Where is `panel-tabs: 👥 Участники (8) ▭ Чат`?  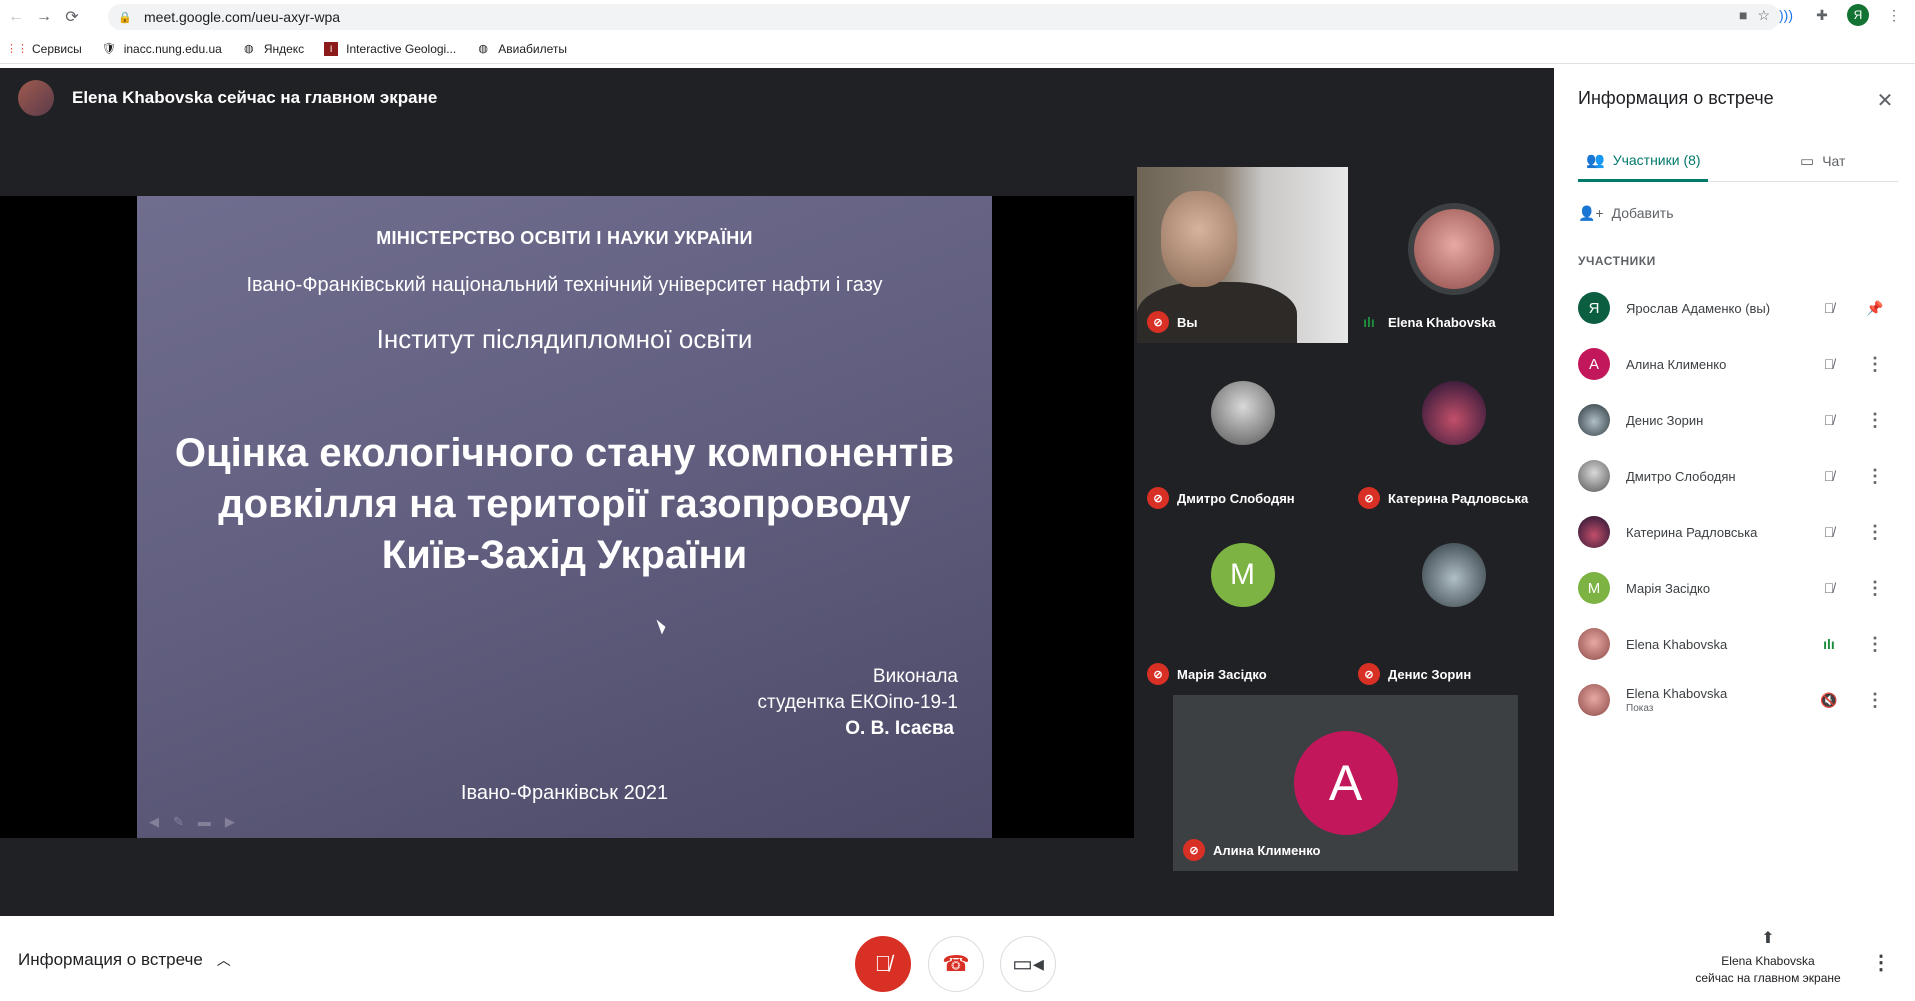 panel-tabs: 👥 Участники (8) ▭ Чат is located at coordinates (1738, 161).